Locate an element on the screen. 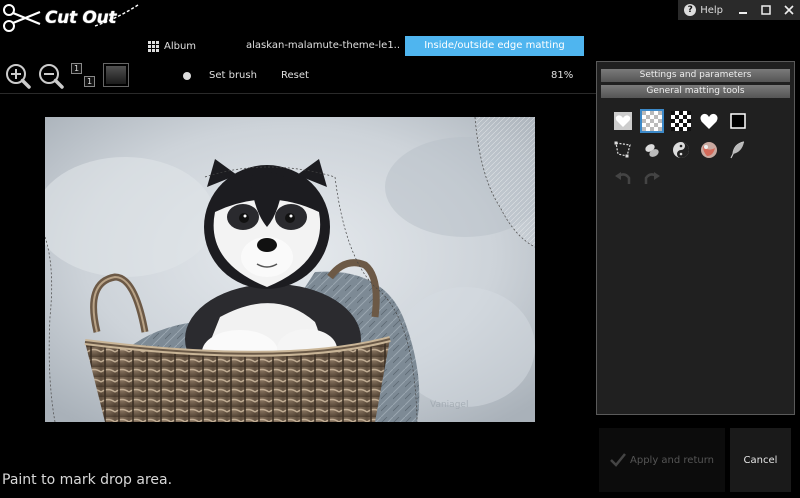  polygon-lasso-tool is located at coordinates (623, 150).